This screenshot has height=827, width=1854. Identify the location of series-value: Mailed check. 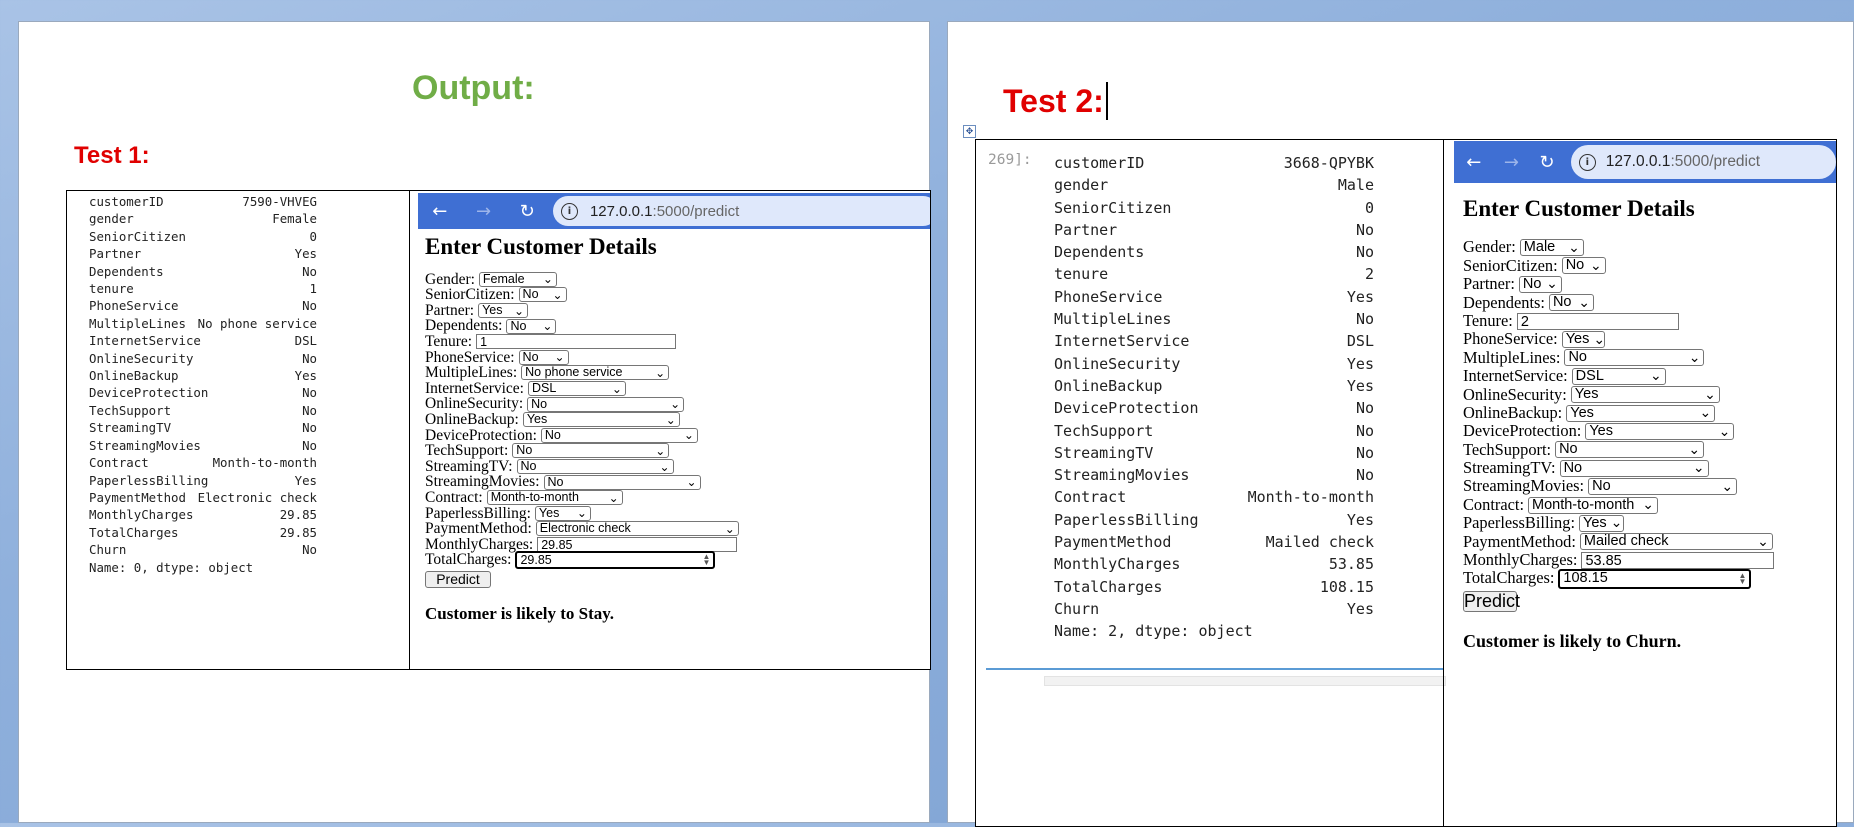
(1319, 542).